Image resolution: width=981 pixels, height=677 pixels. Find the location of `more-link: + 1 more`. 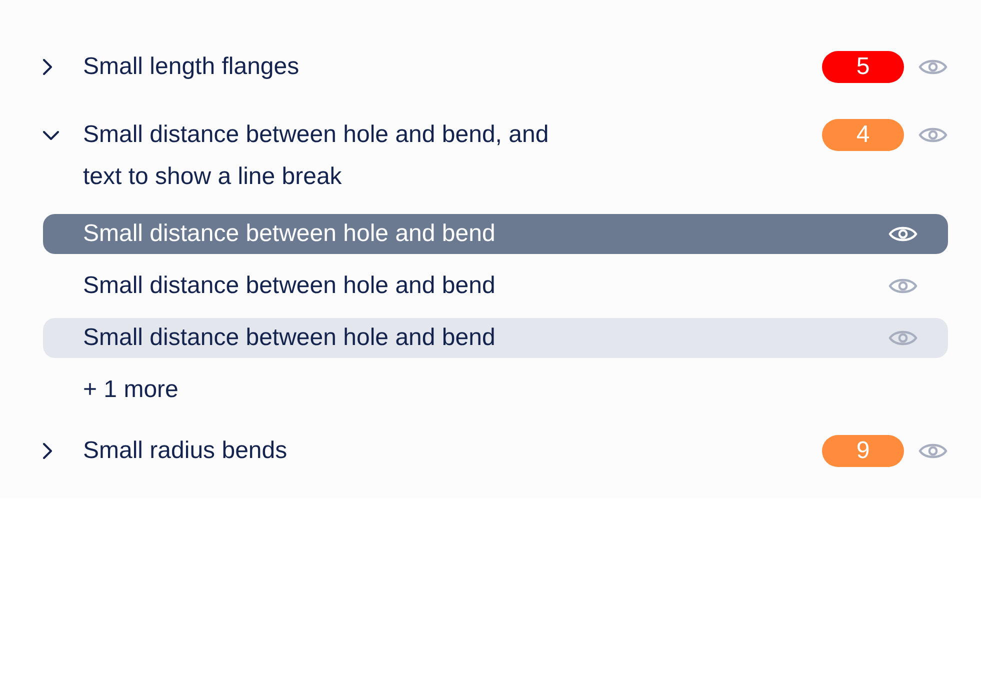

more-link: + 1 more is located at coordinates (130, 390).